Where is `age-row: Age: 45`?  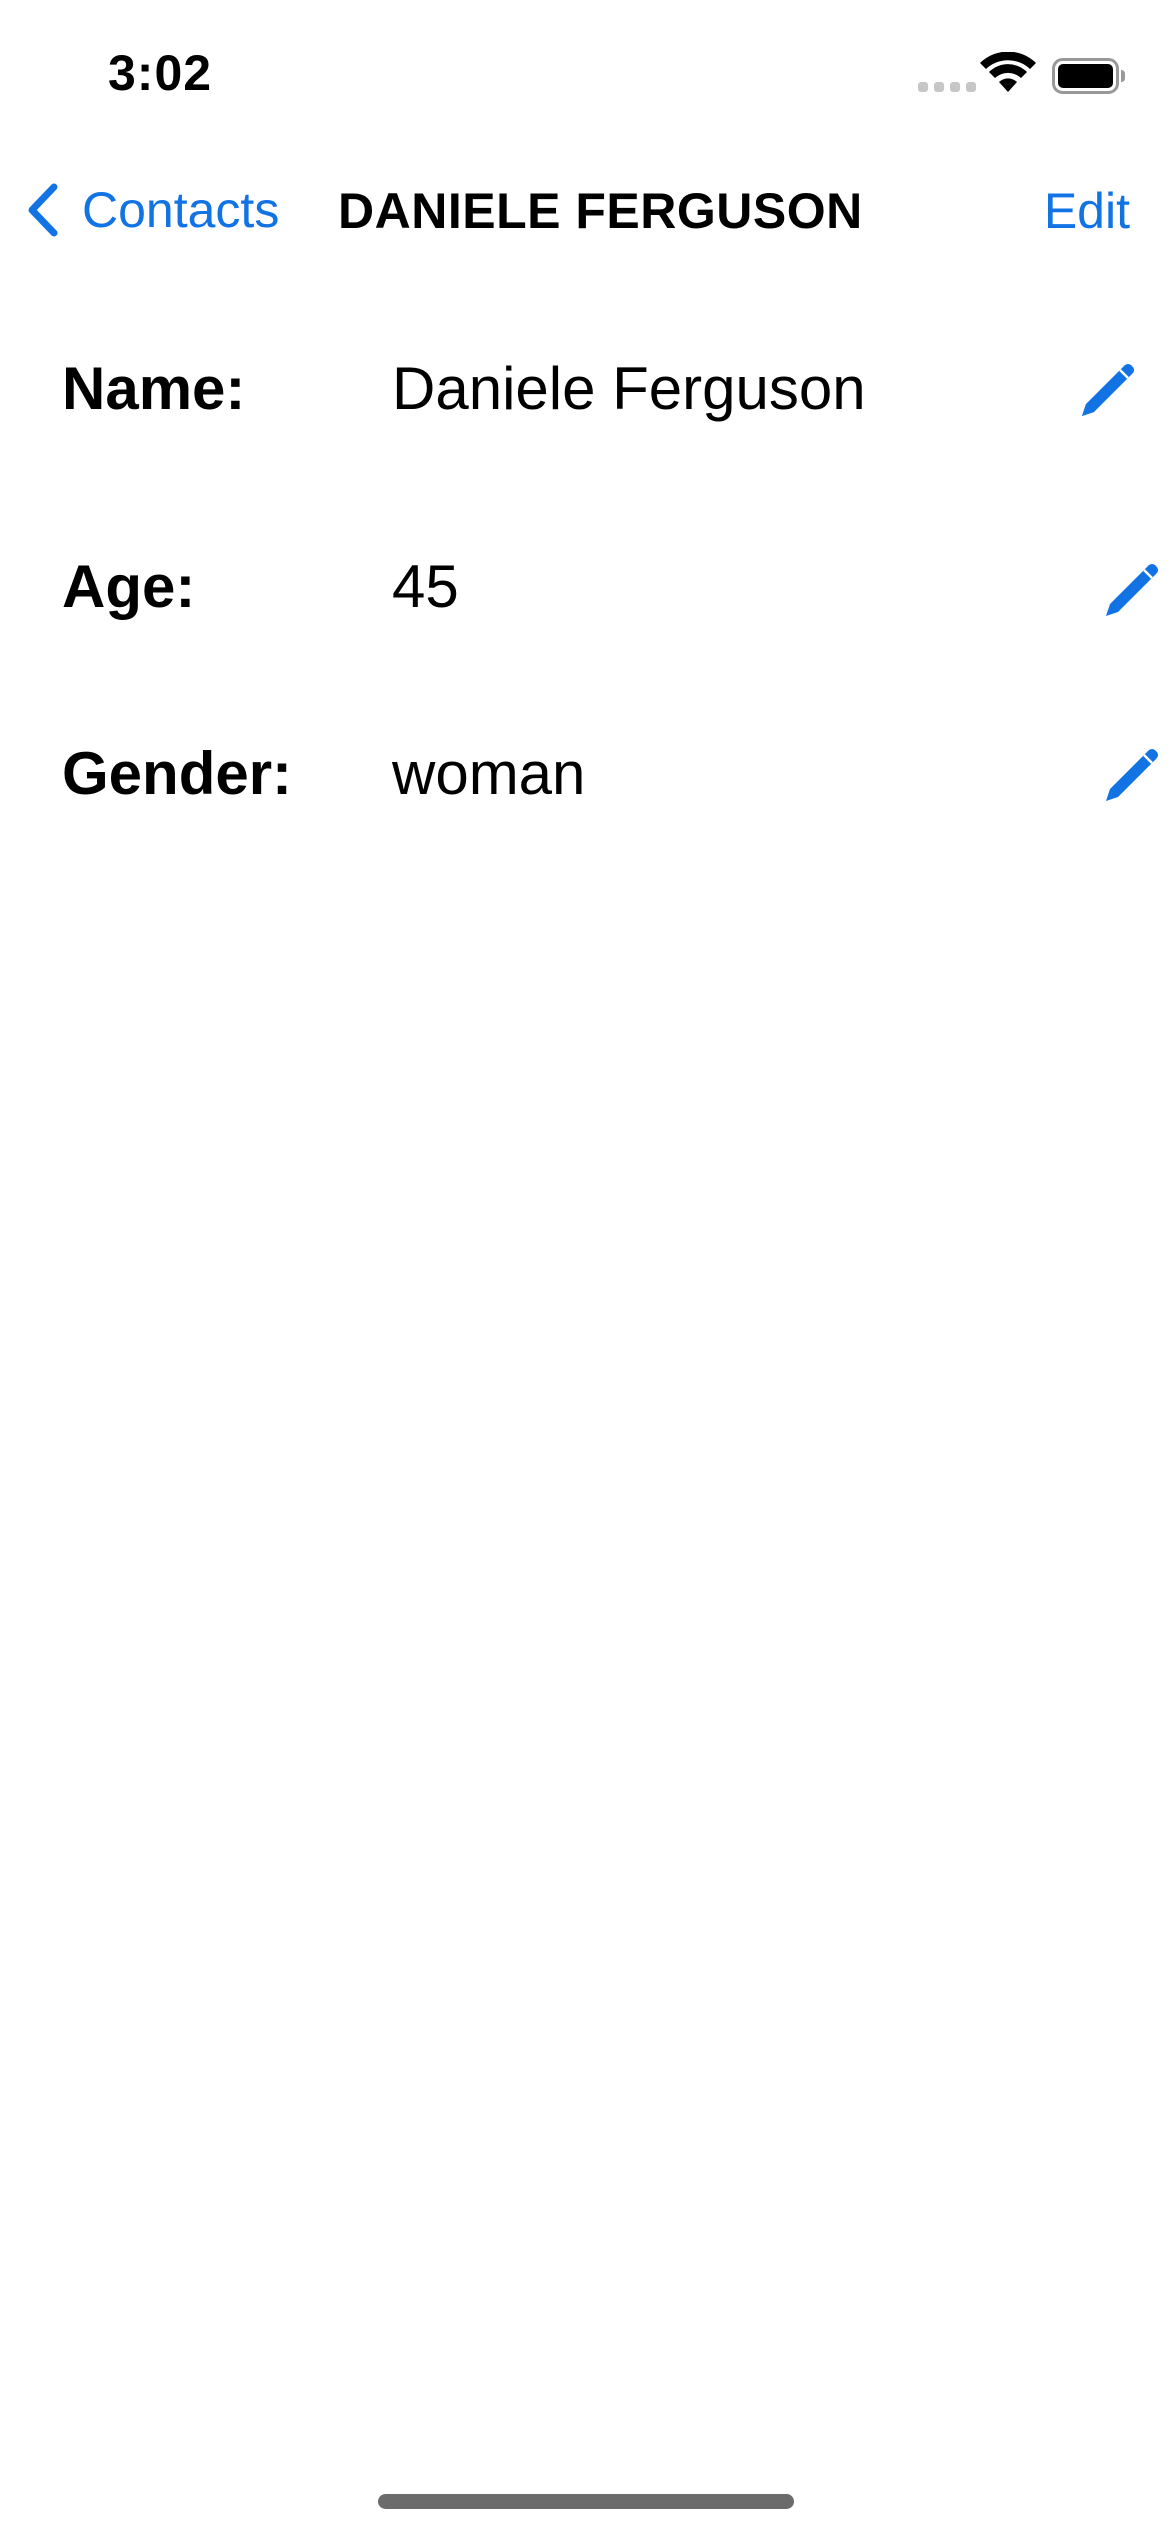
age-row: Age: 45 is located at coordinates (585, 583).